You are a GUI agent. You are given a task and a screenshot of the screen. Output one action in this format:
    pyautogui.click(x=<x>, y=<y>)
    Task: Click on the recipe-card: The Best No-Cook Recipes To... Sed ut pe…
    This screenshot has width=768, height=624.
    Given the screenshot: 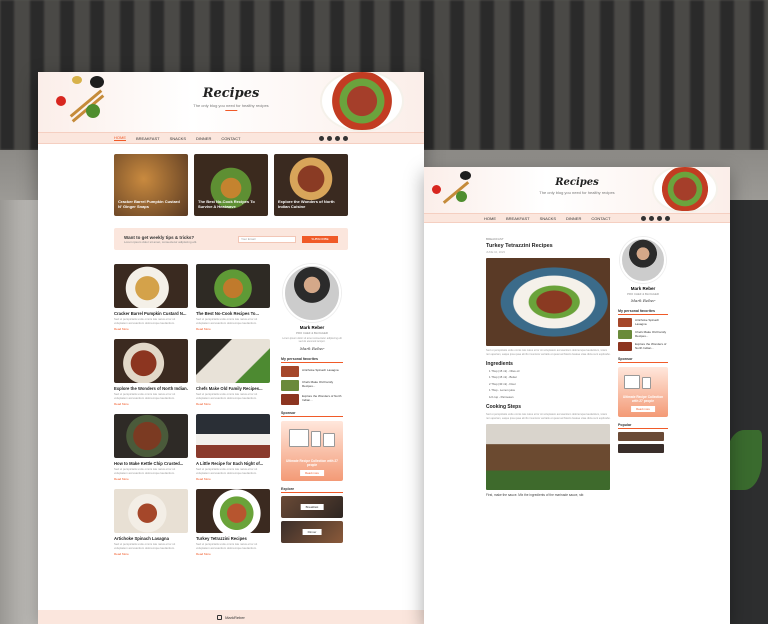 What is the action you would take?
    pyautogui.click(x=233, y=297)
    